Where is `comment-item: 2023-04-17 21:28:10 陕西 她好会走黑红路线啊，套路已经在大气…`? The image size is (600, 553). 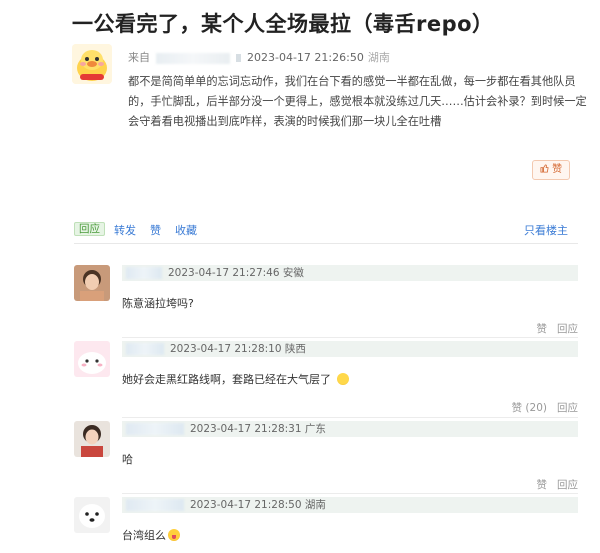 comment-item: 2023-04-17 21:28:10 陕西 她好会走黑红路线啊，套路已经在大气… is located at coordinates (326, 379).